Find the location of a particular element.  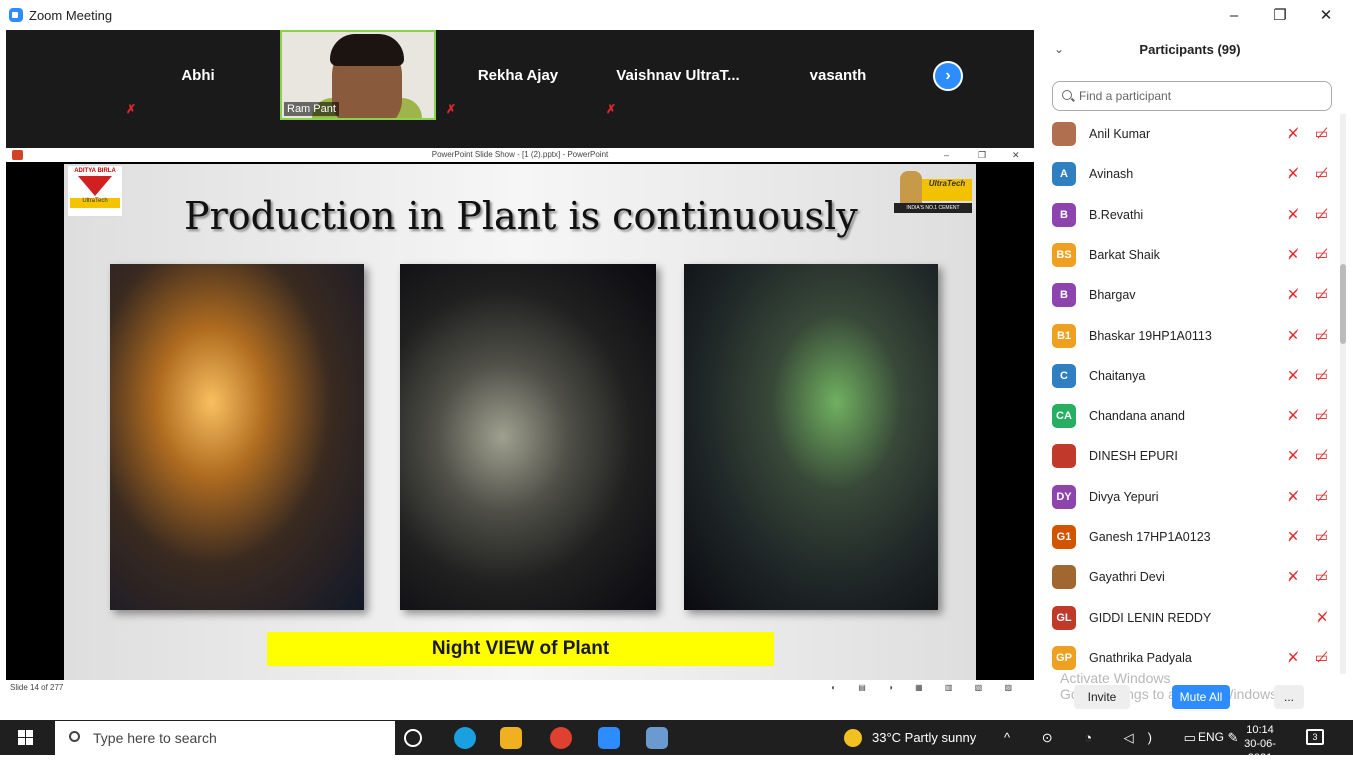

participant-row: B1 Bhaskar 19HP1A0113 ✕̸ ▭̸ is located at coordinates (1187, 336).